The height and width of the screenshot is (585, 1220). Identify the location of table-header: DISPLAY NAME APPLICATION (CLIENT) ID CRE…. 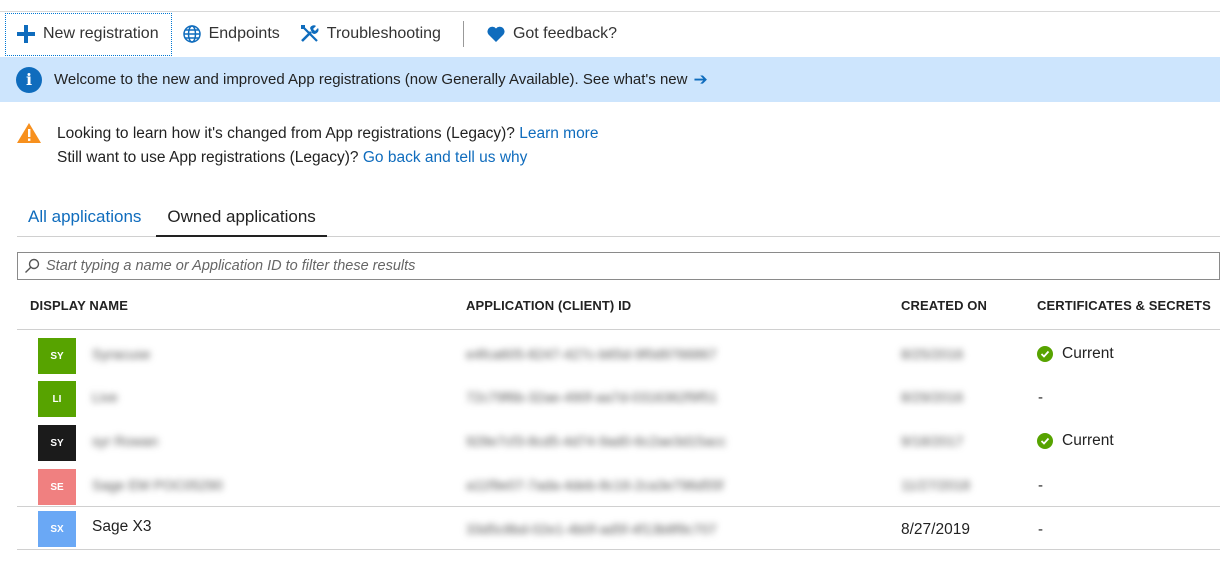
(618, 309).